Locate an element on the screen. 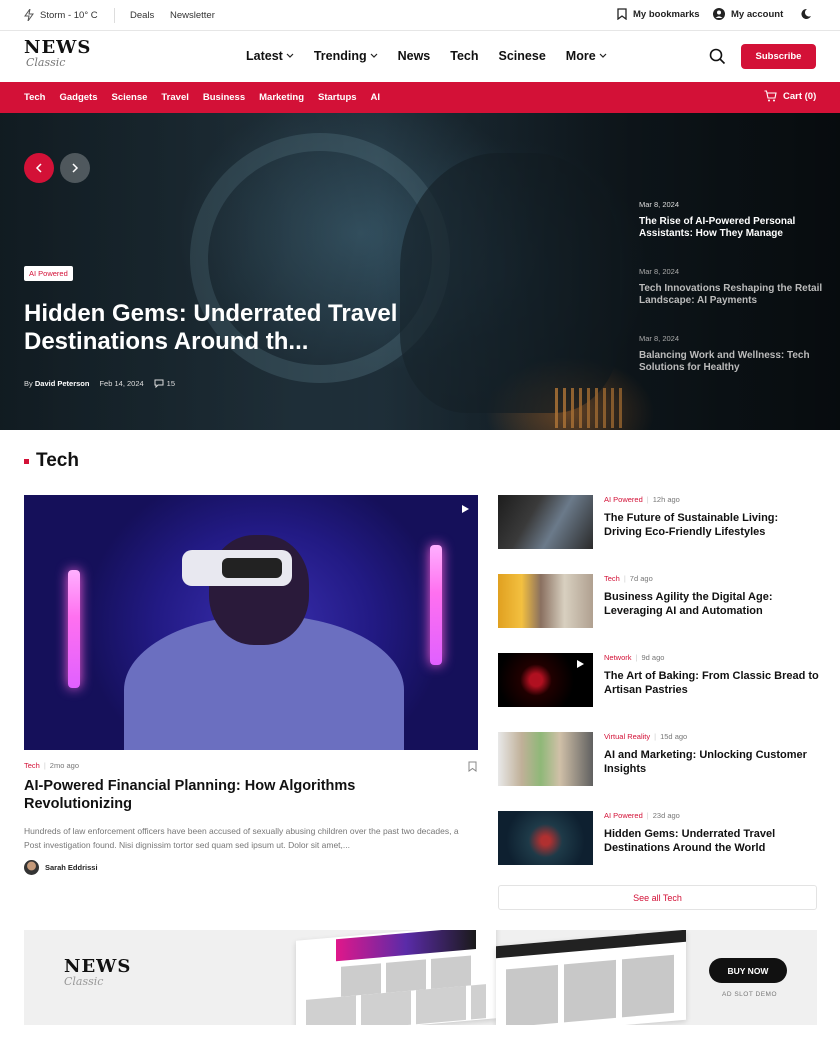  category-business: Business is located at coordinates (224, 97).